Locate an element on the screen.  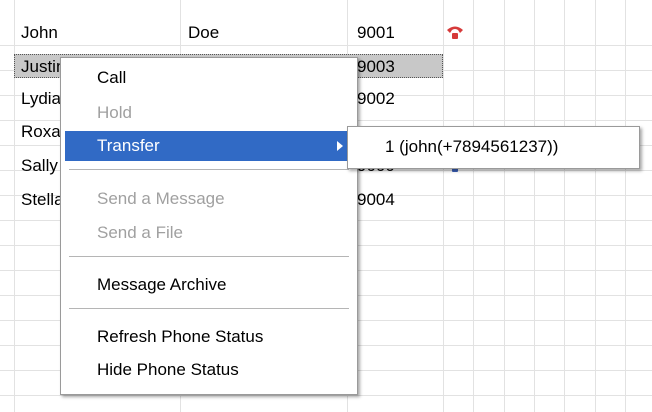
menu-item-label: Hide Phone Status is located at coordinates (168, 369).